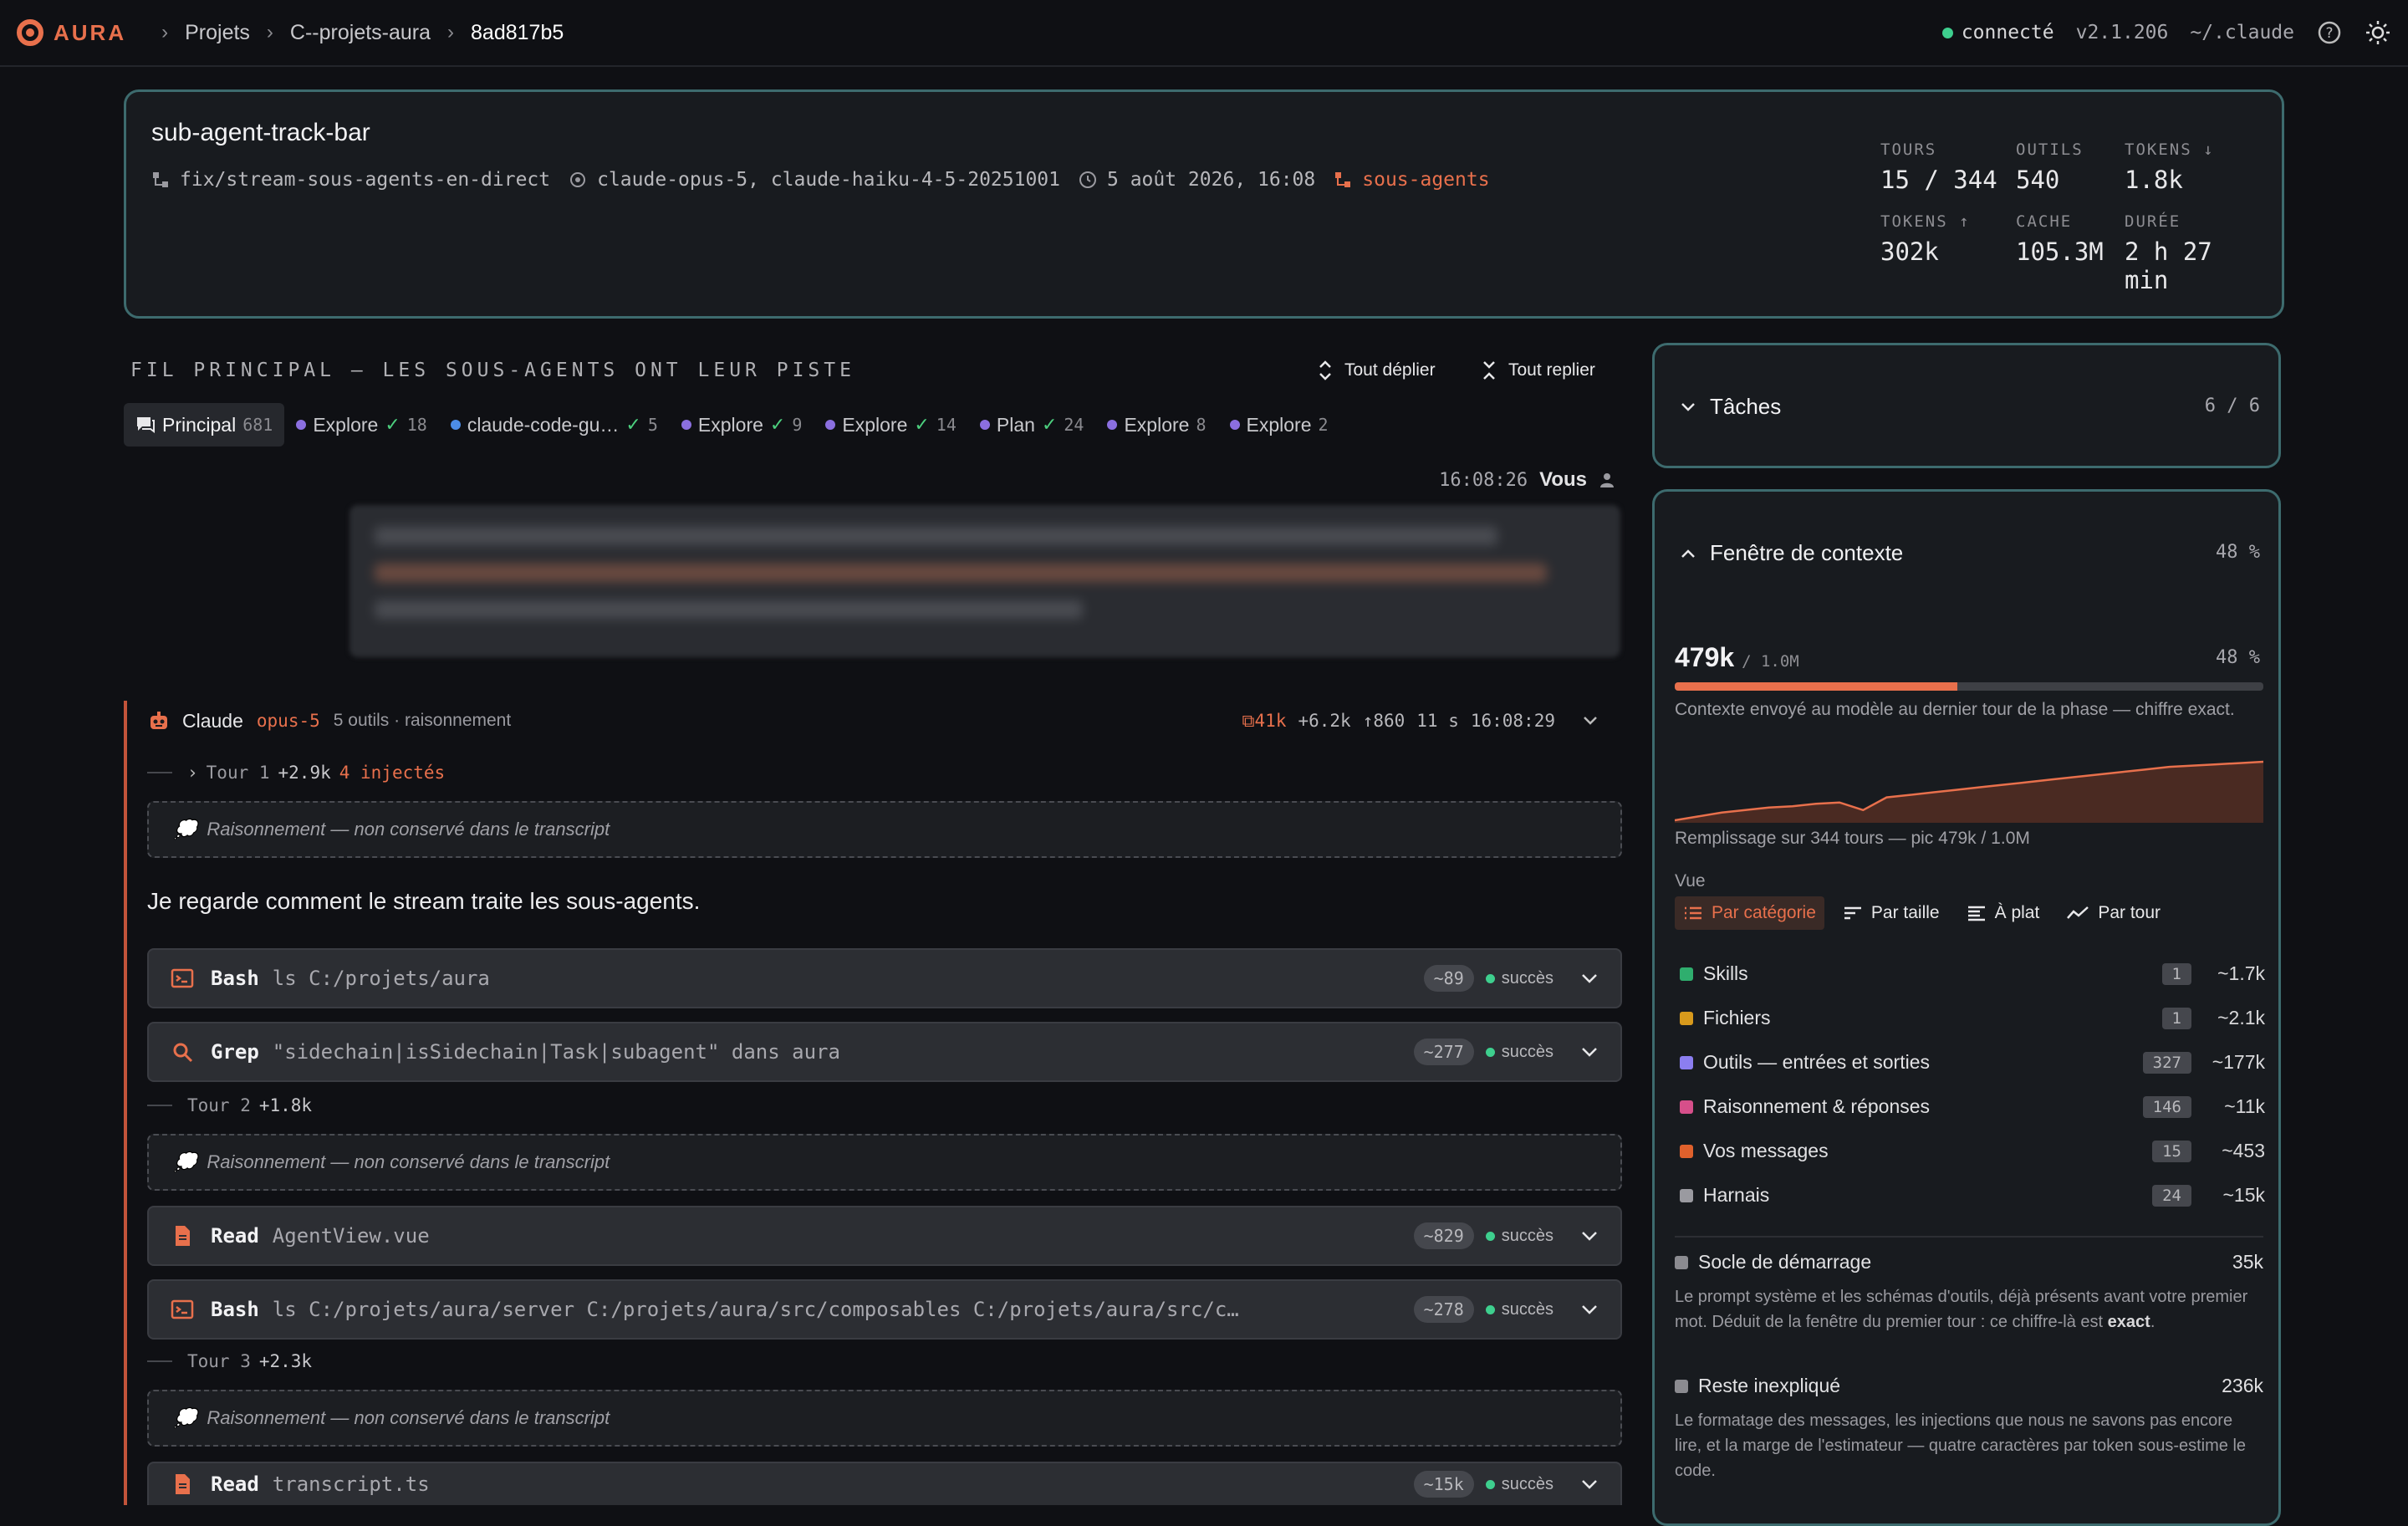 This screenshot has height=1526, width=2408. Describe the element at coordinates (1693, 913) in the screenshot. I see `list-icon` at that location.